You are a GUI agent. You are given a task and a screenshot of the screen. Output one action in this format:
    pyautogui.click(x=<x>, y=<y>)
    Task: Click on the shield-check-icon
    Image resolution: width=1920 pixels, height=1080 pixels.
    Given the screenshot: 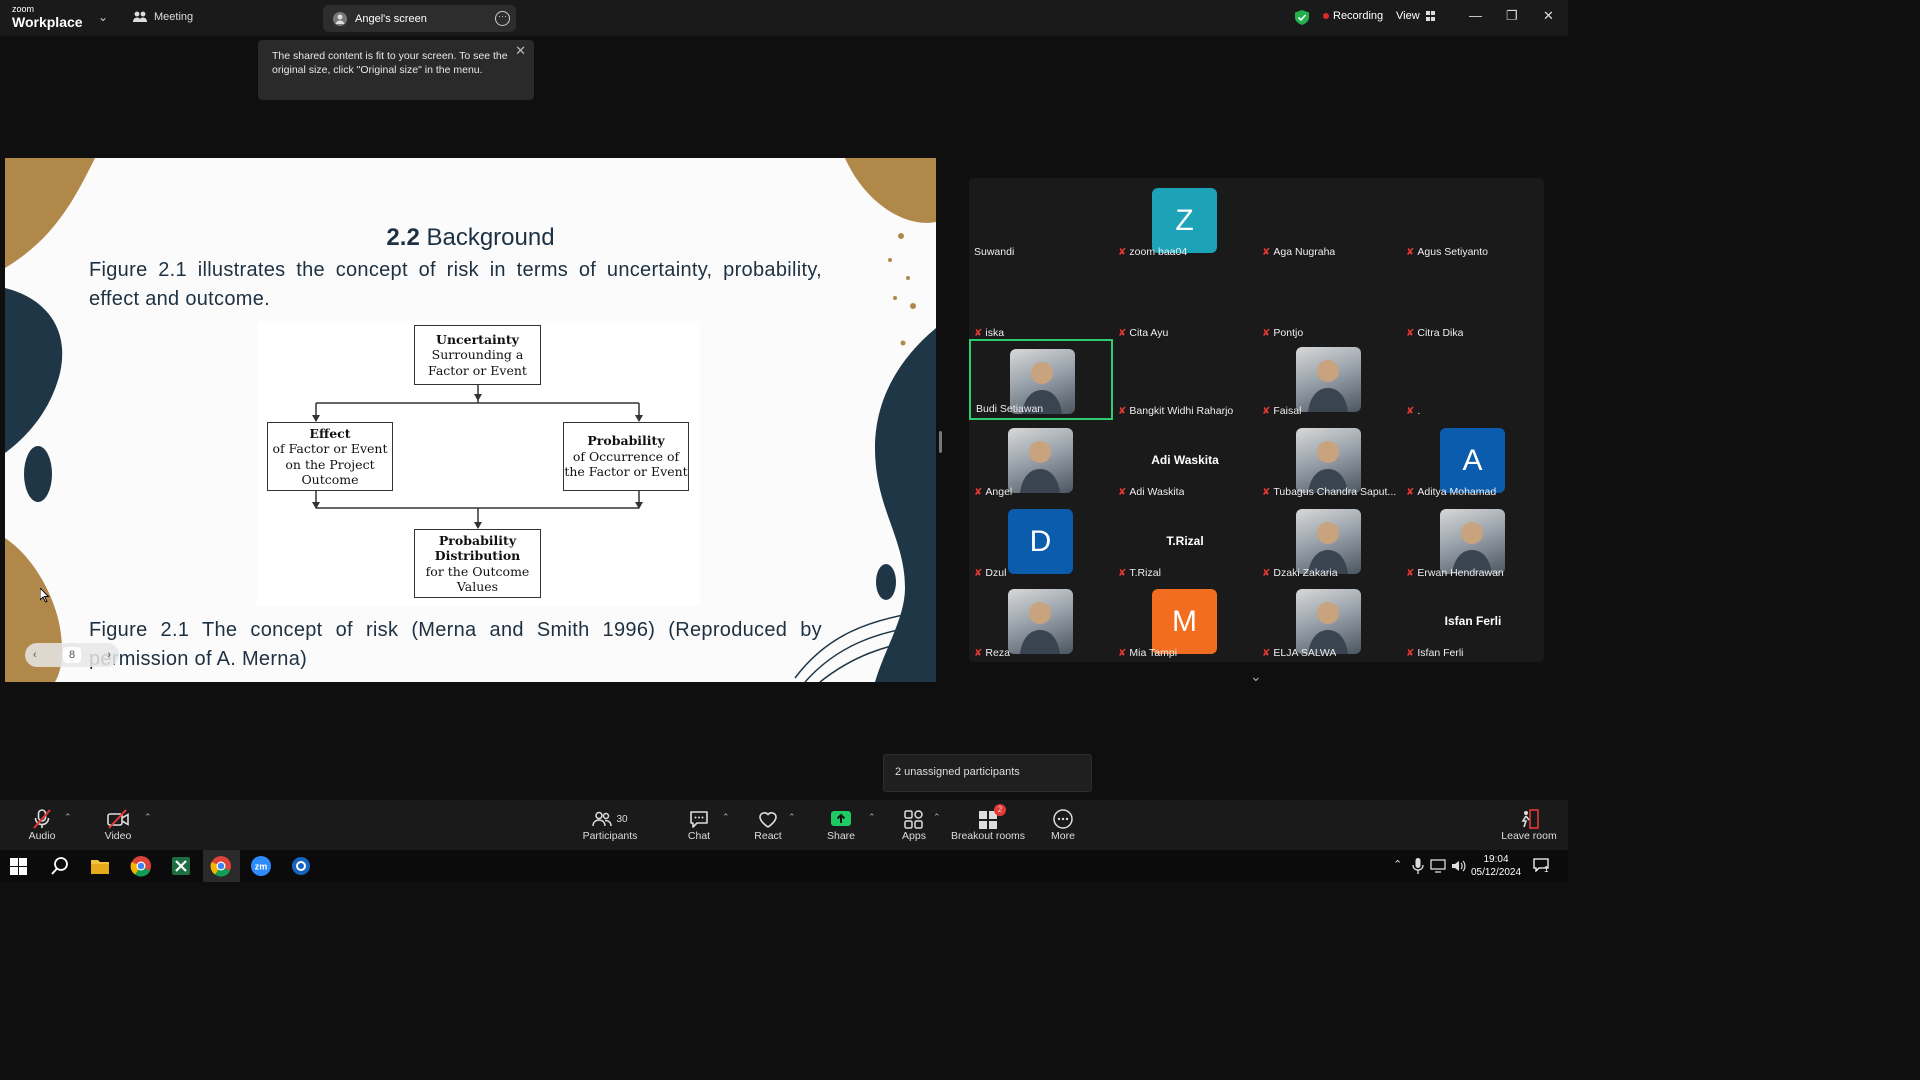 What is the action you would take?
    pyautogui.click(x=1302, y=17)
    